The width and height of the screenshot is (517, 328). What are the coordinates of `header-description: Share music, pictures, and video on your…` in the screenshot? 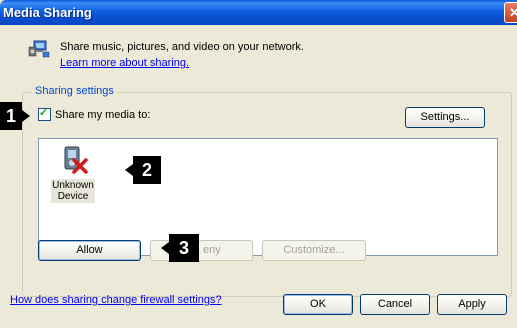 It's located at (182, 47).